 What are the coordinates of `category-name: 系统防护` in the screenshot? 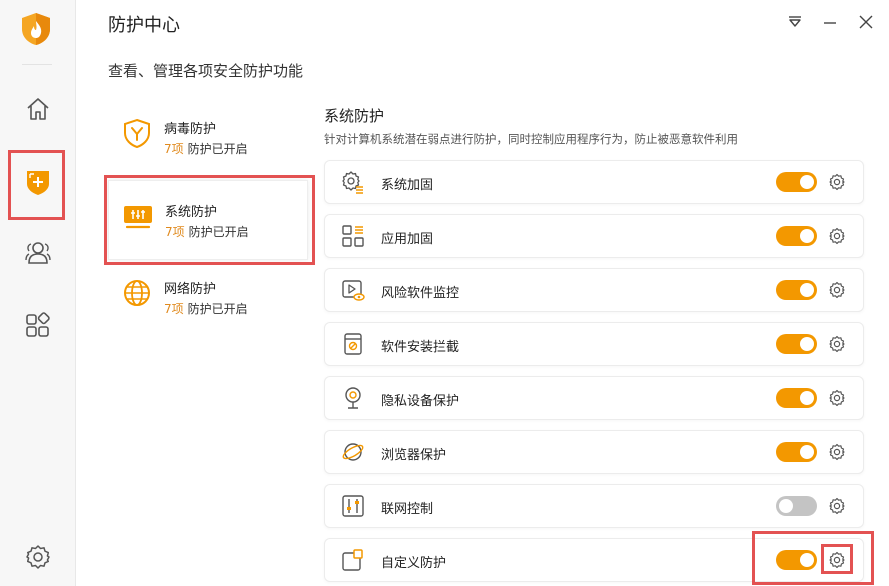 It's located at (191, 212).